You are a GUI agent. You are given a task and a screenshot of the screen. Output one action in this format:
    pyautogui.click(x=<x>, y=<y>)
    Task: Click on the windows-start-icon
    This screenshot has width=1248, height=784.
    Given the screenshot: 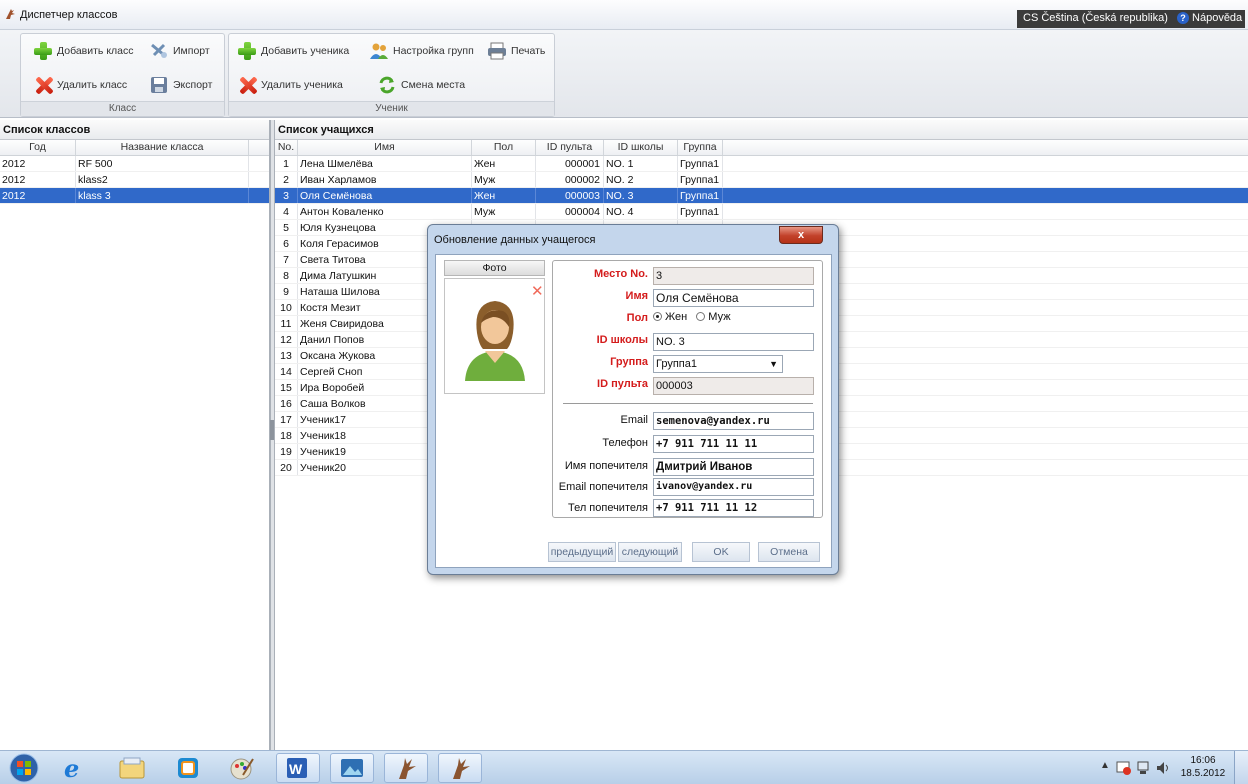 What is the action you would take?
    pyautogui.click(x=24, y=768)
    